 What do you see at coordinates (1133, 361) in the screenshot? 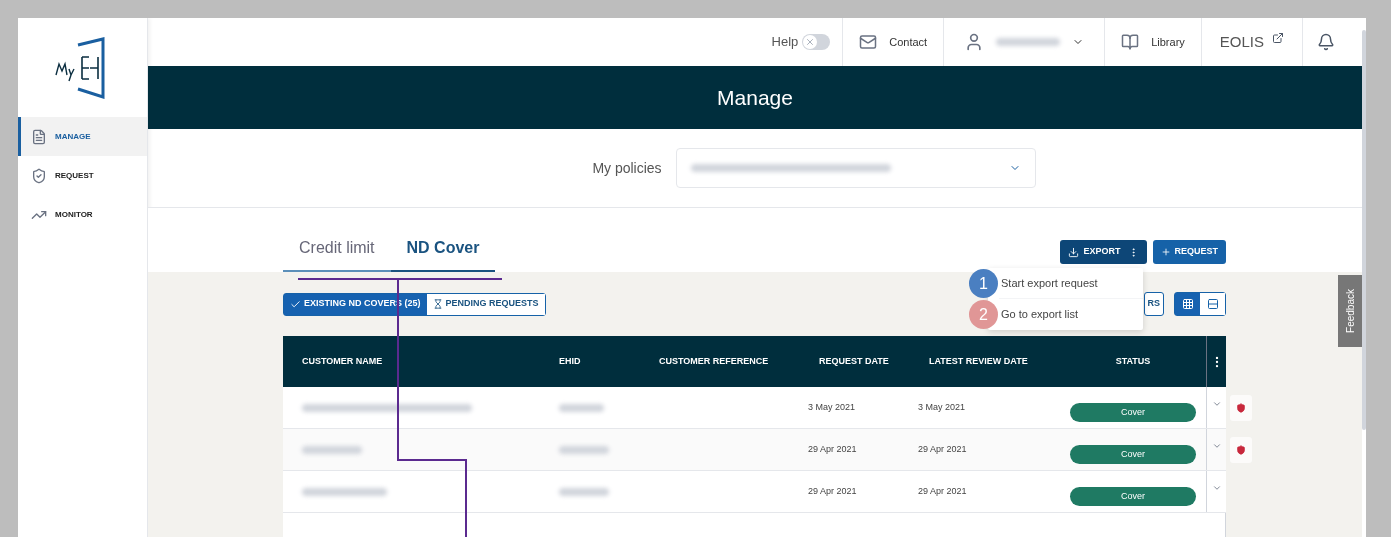
I see `column-header: STATUS` at bounding box center [1133, 361].